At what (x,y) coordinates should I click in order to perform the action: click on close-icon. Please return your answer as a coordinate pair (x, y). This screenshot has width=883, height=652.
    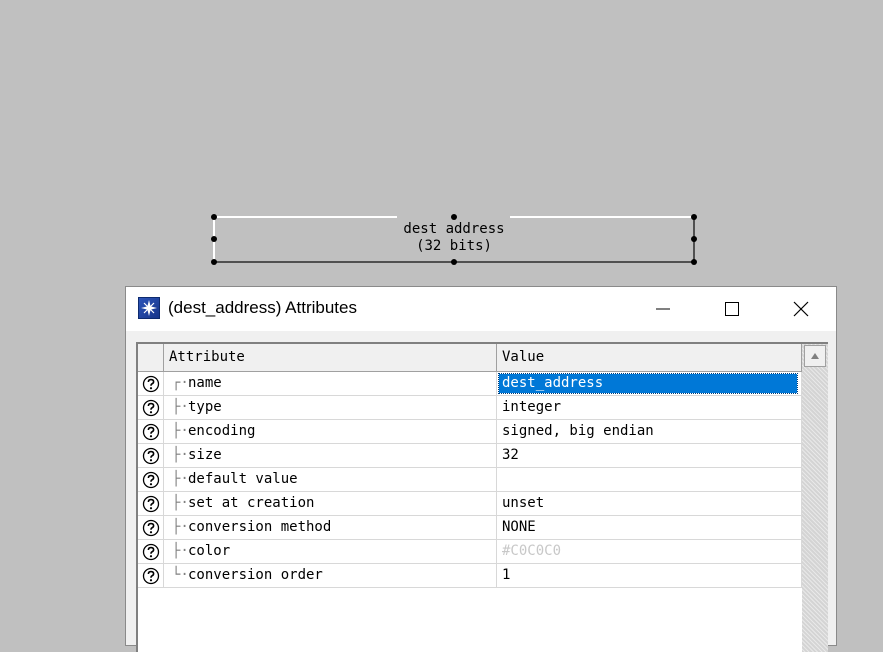
    Looking at the image, I should click on (801, 309).